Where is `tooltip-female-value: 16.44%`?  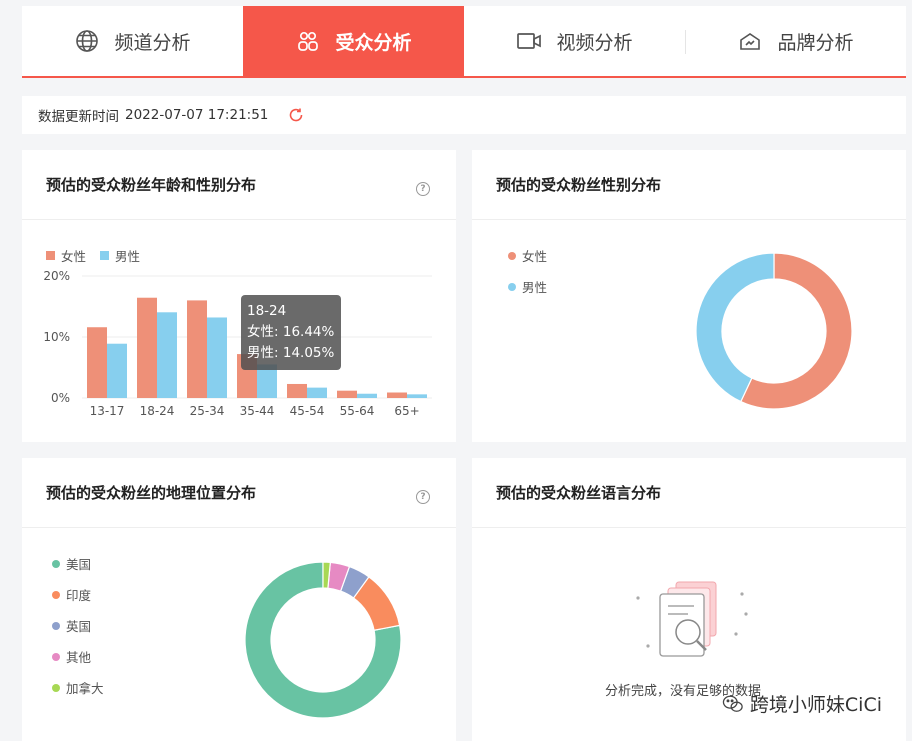 tooltip-female-value: 16.44% is located at coordinates (308, 332).